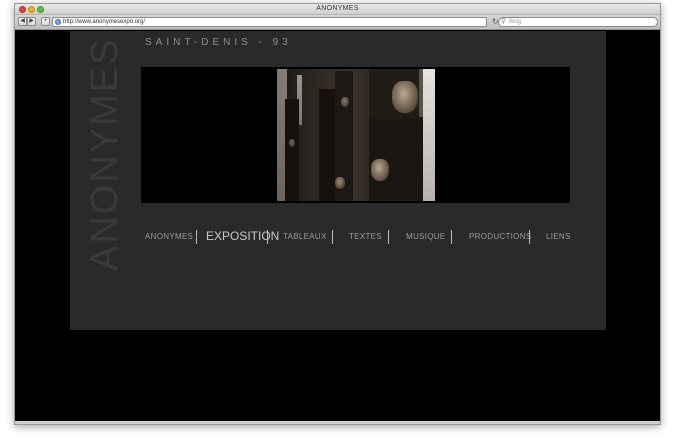 This screenshot has height=445, width=675. Describe the element at coordinates (515, 22) in the screenshot. I see `search-placeholder: Bing` at that location.